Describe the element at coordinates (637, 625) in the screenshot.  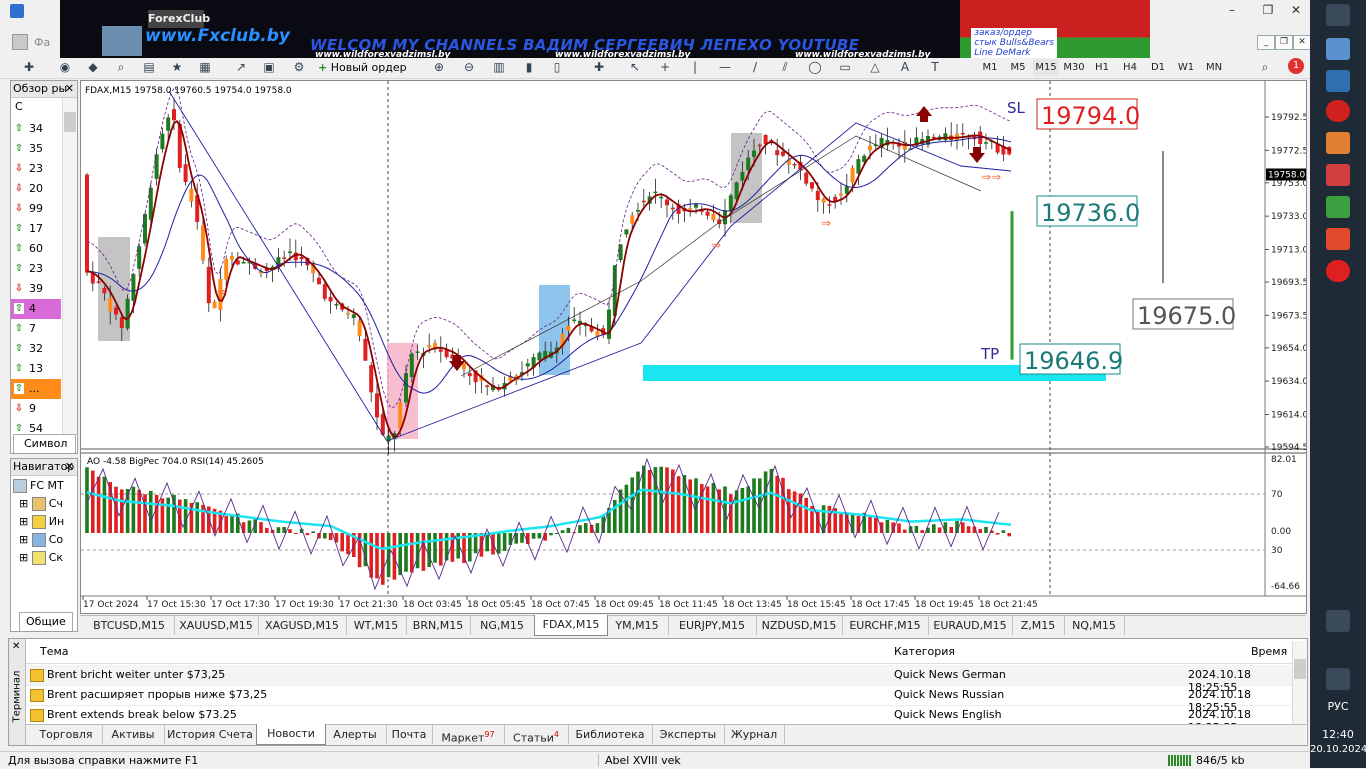
I see `symbol-tab: YM,M15` at that location.